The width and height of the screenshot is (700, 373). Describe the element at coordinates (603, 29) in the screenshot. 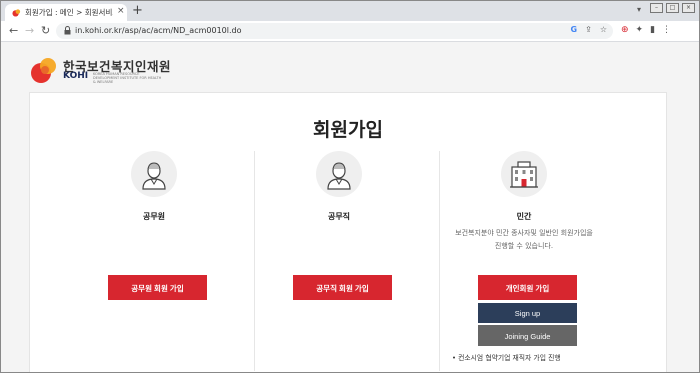

I see `bookmark-star-icon: ☆` at that location.